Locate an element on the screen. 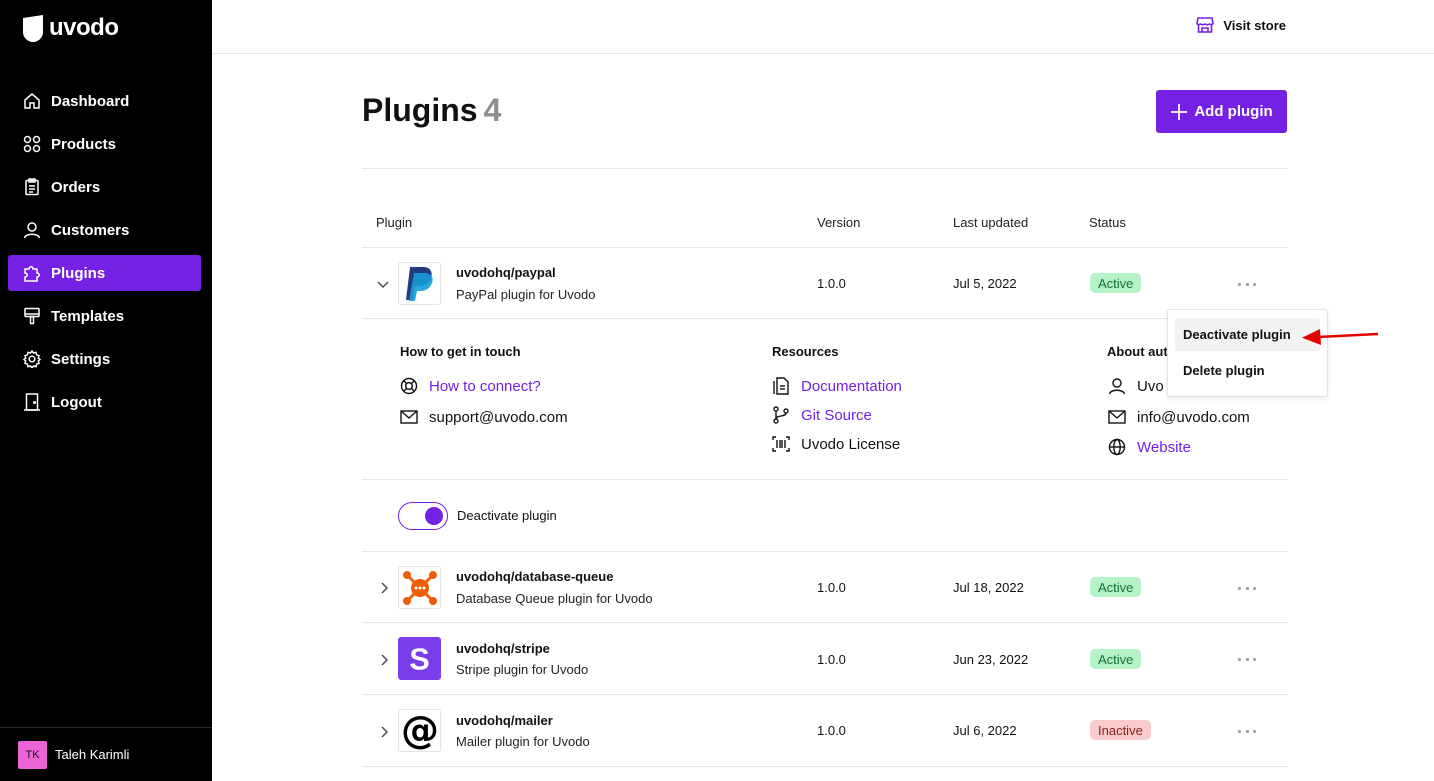 The image size is (1434, 781). author-section-title: About aut is located at coordinates (1137, 351).